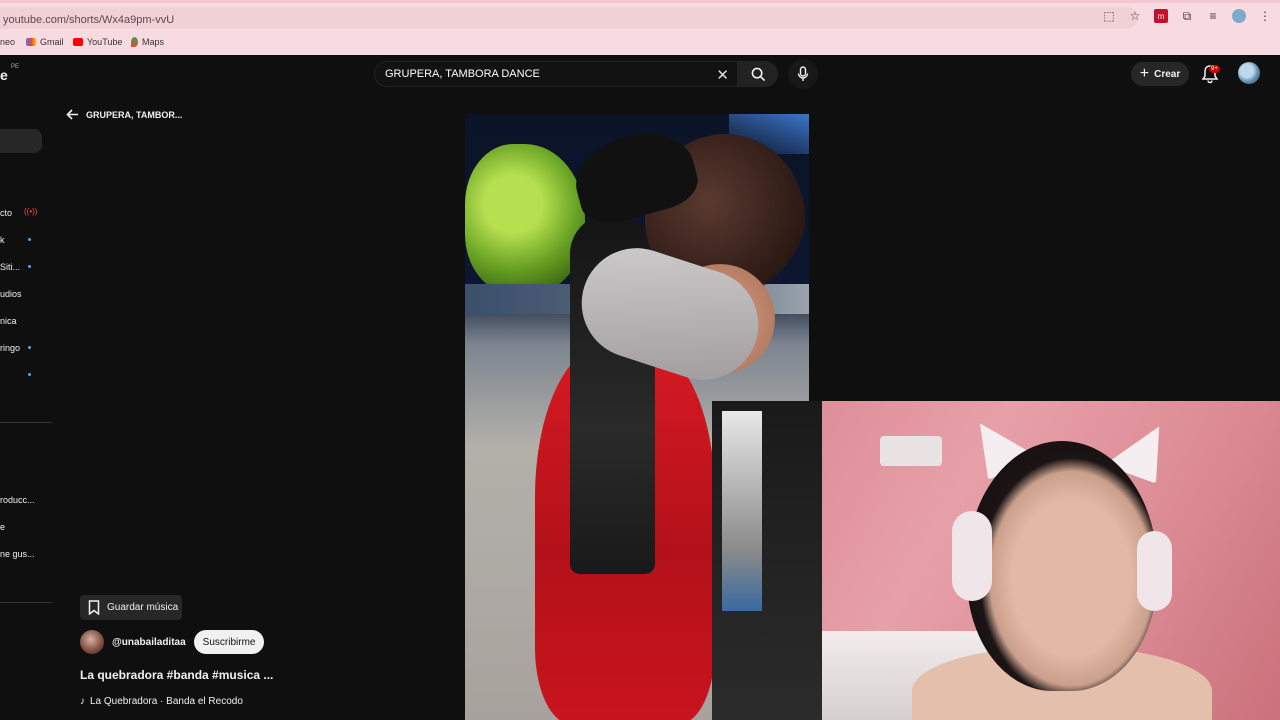  I want to click on search-icon, so click(758, 74).